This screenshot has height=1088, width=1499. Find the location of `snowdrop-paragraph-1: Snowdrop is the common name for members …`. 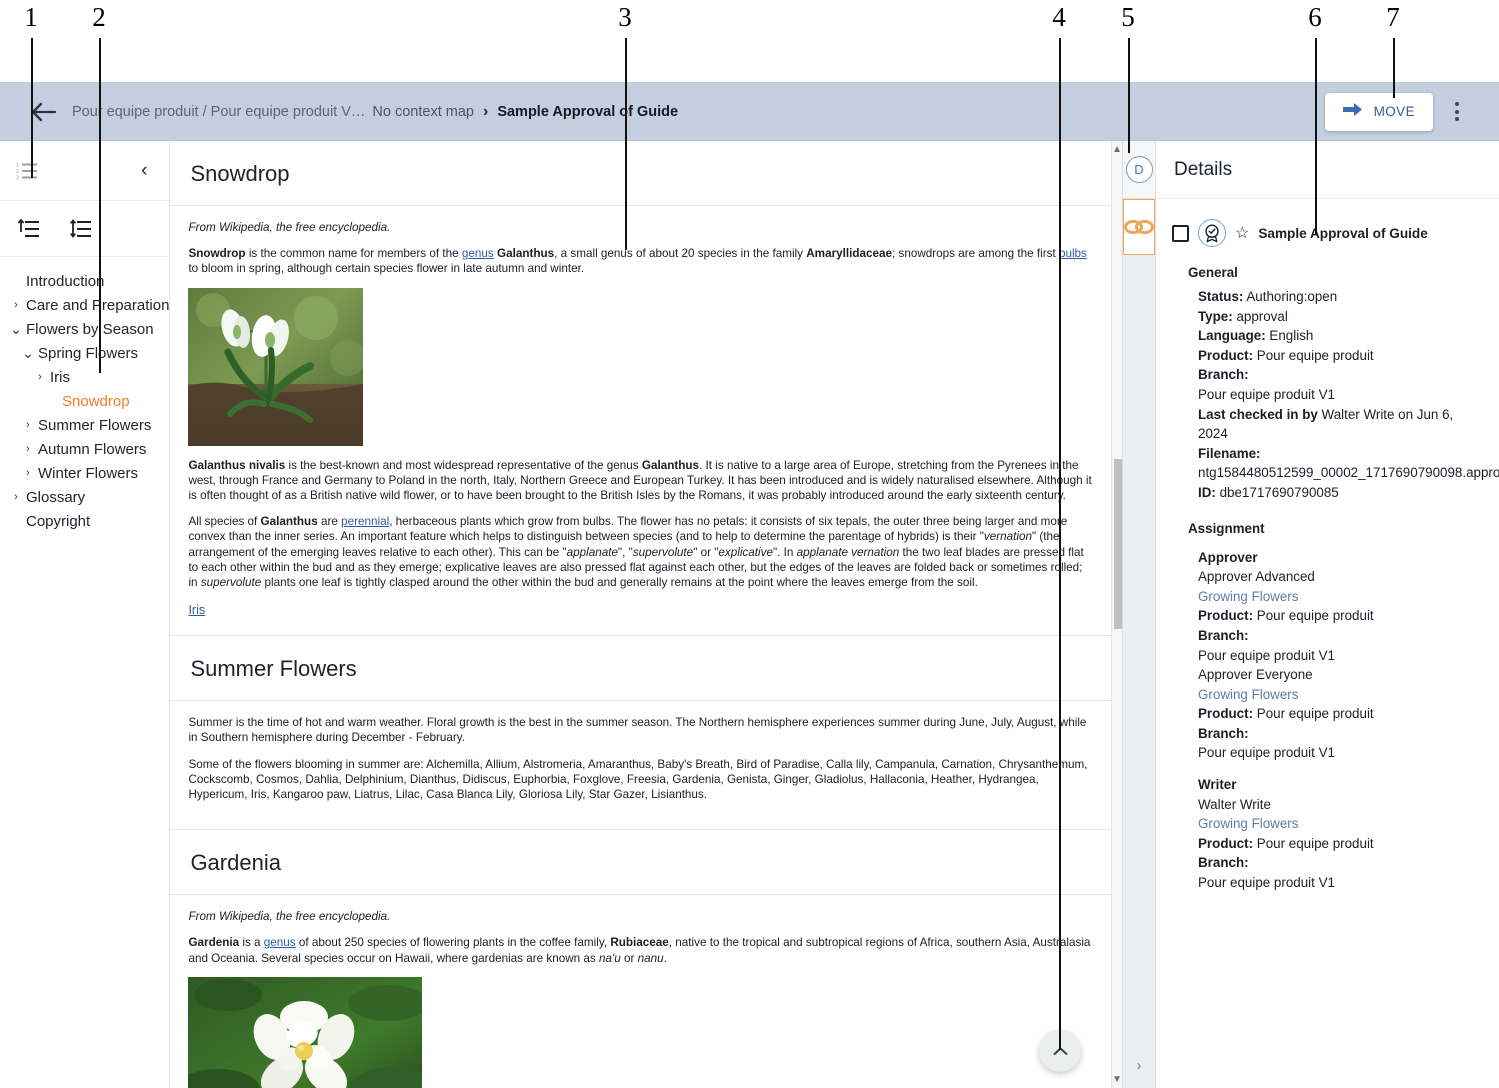

snowdrop-paragraph-1: Snowdrop is the common name for members … is located at coordinates (640, 261).